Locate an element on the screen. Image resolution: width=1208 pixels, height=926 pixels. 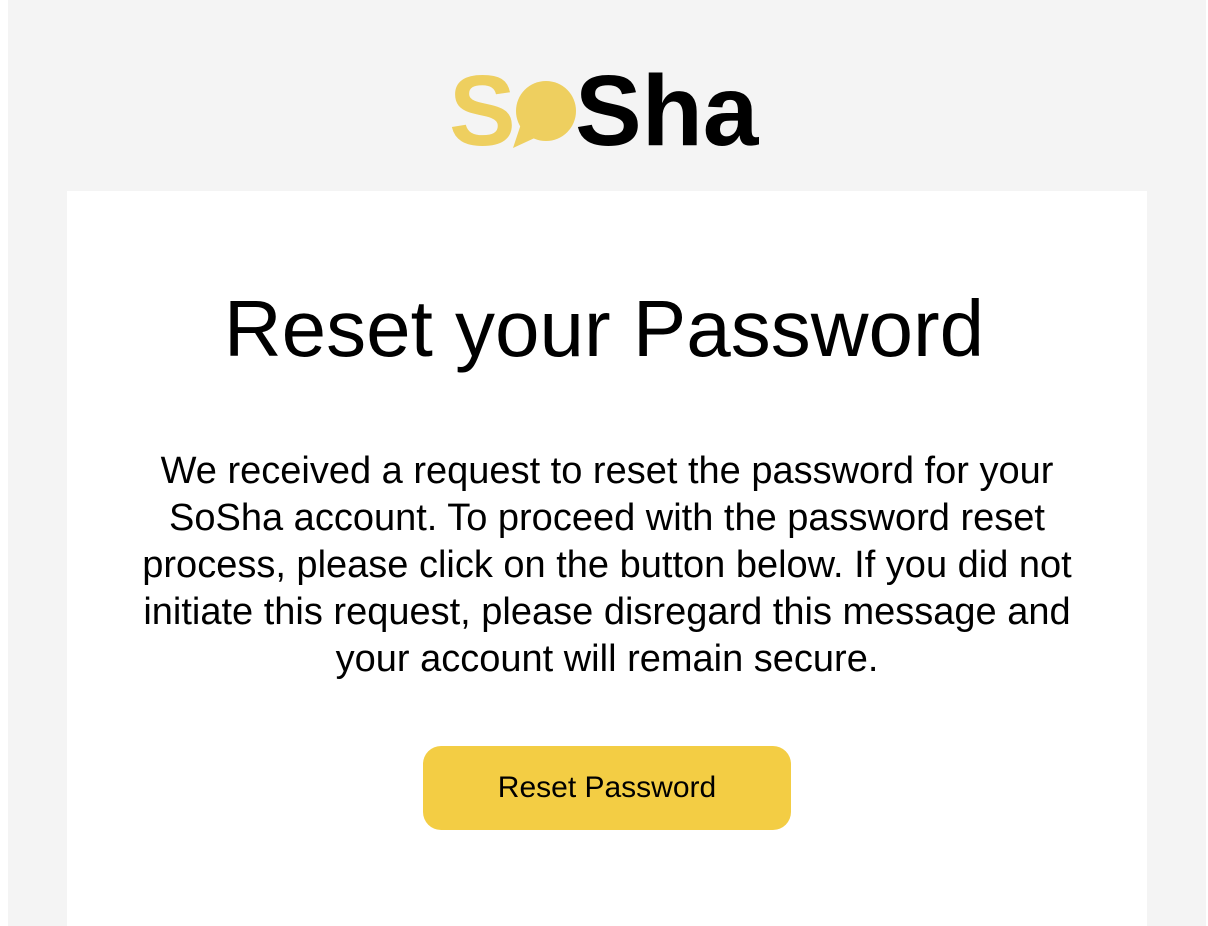
page-title: Reset your Password is located at coordinates (604, 328).